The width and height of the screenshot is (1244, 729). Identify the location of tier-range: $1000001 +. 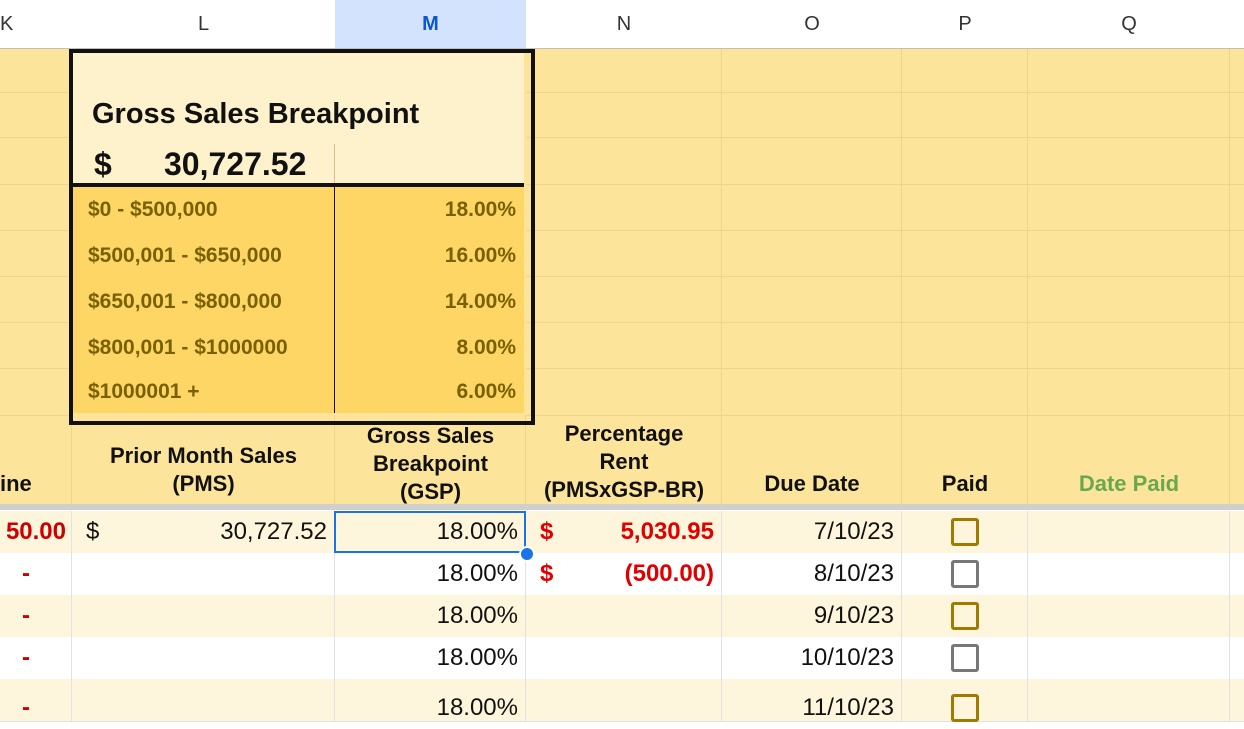
(144, 391).